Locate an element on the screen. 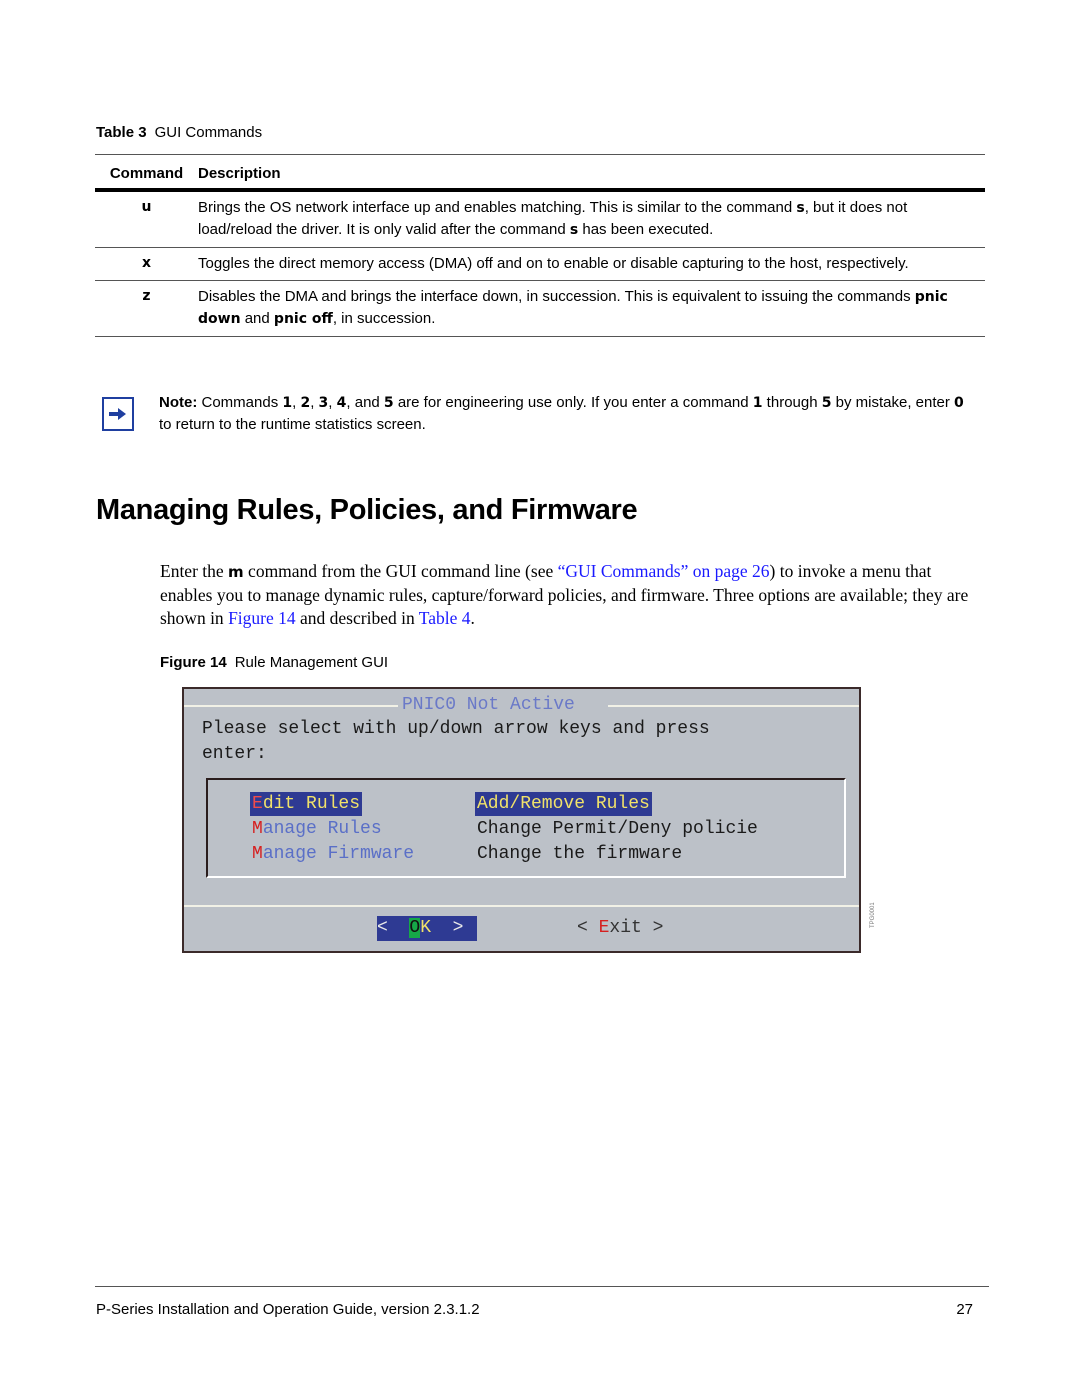  title-rule-right is located at coordinates (733, 706).